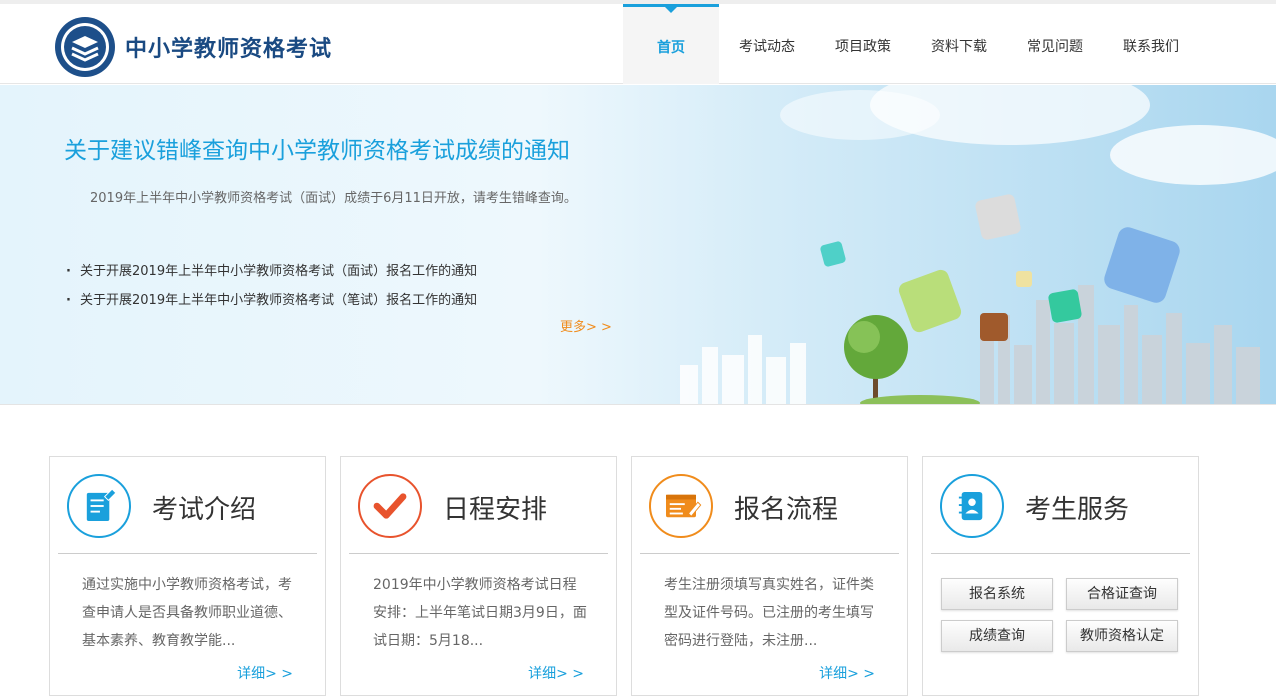 This screenshot has height=696, width=1276. I want to click on site-logo: 中小学教师资格考试, so click(193, 47).